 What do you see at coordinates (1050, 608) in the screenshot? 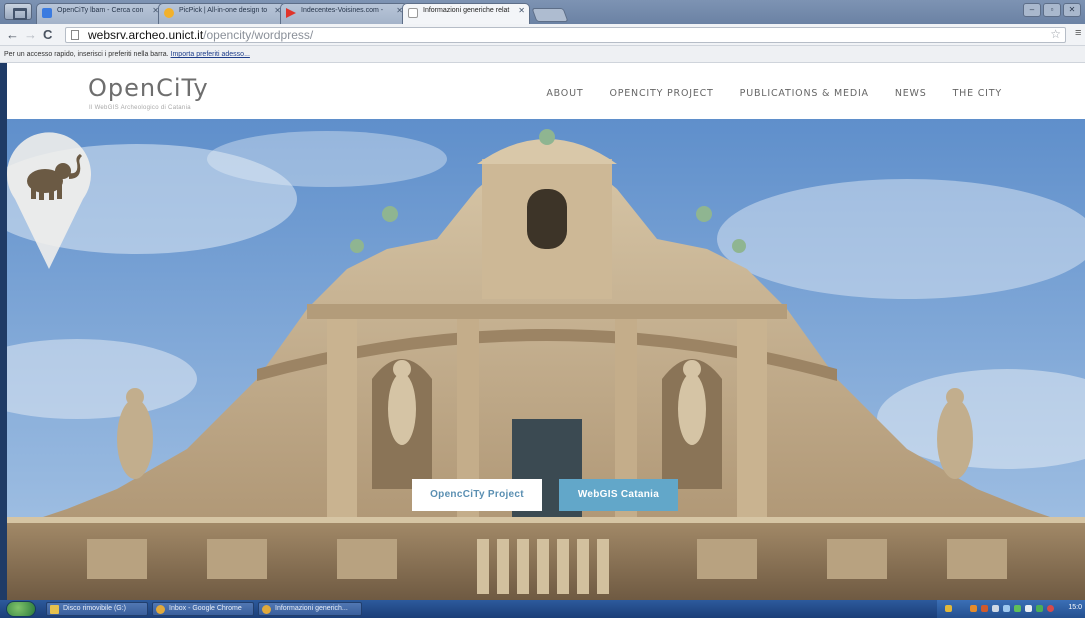
I see `tray-alert-icon` at bounding box center [1050, 608].